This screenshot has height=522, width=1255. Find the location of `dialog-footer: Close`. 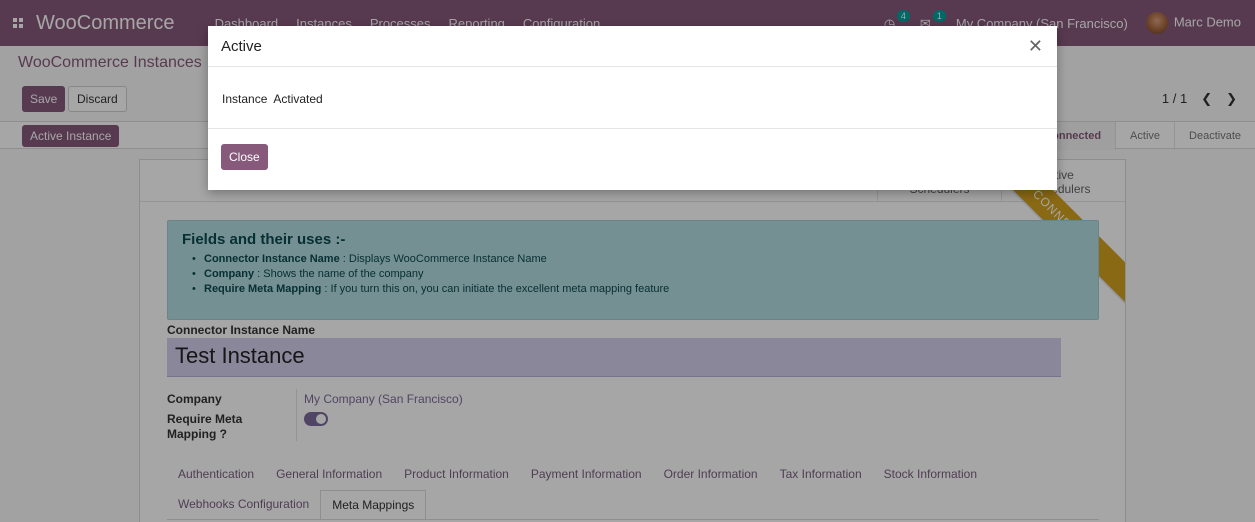

dialog-footer: Close is located at coordinates (632, 157).